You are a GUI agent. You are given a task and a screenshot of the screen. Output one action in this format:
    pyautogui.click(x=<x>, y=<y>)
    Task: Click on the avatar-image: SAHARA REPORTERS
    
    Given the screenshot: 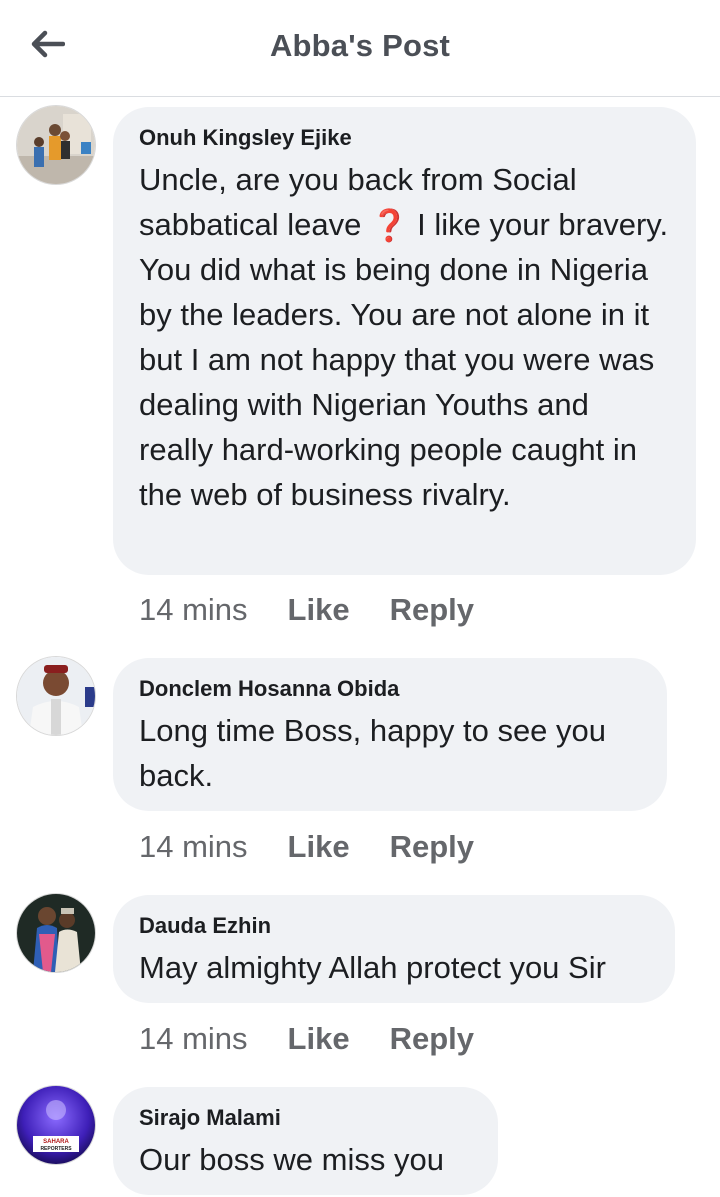 What is the action you would take?
    pyautogui.click(x=56, y=1125)
    